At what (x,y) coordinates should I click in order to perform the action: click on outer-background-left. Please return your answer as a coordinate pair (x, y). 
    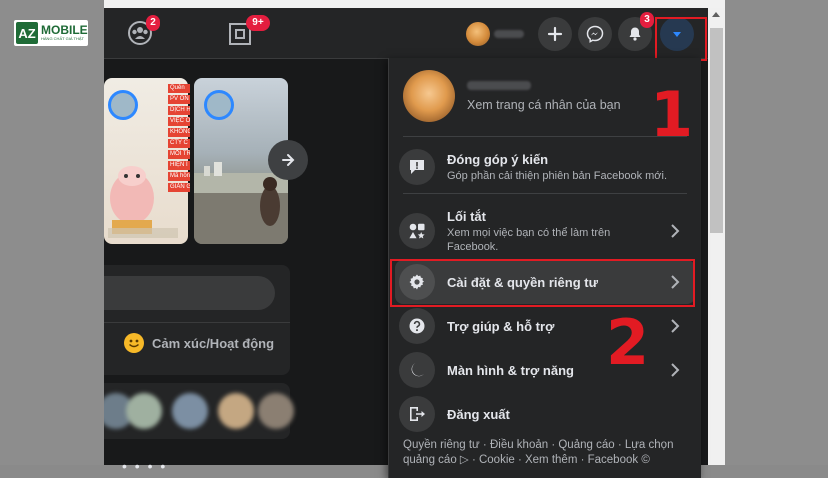
    Looking at the image, I should click on (52, 232).